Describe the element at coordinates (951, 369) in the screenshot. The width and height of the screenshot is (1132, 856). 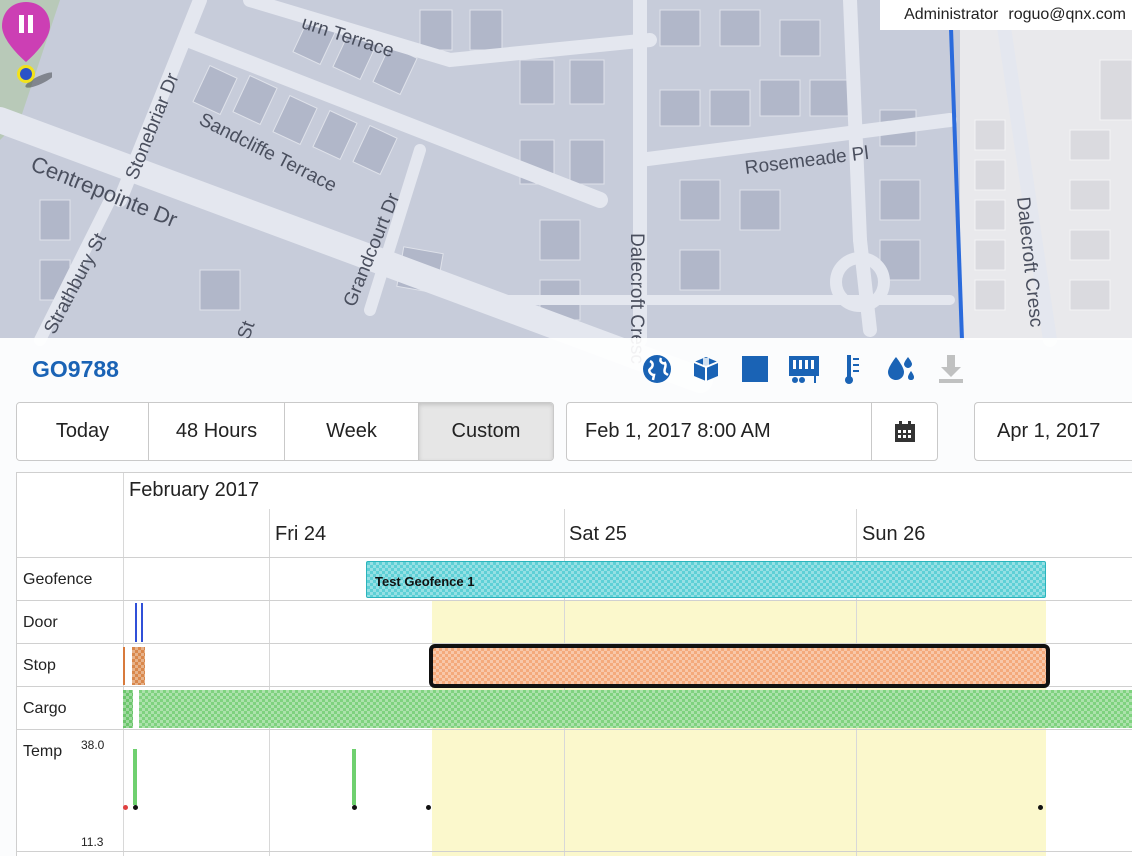
I see `download-icon` at that location.